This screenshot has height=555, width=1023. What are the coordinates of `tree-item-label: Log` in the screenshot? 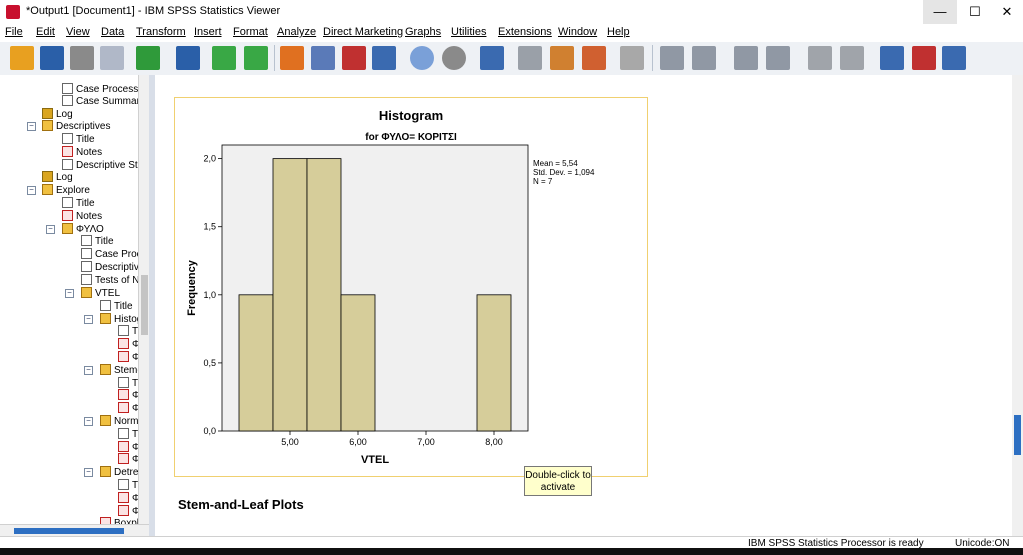 It's located at (64, 114).